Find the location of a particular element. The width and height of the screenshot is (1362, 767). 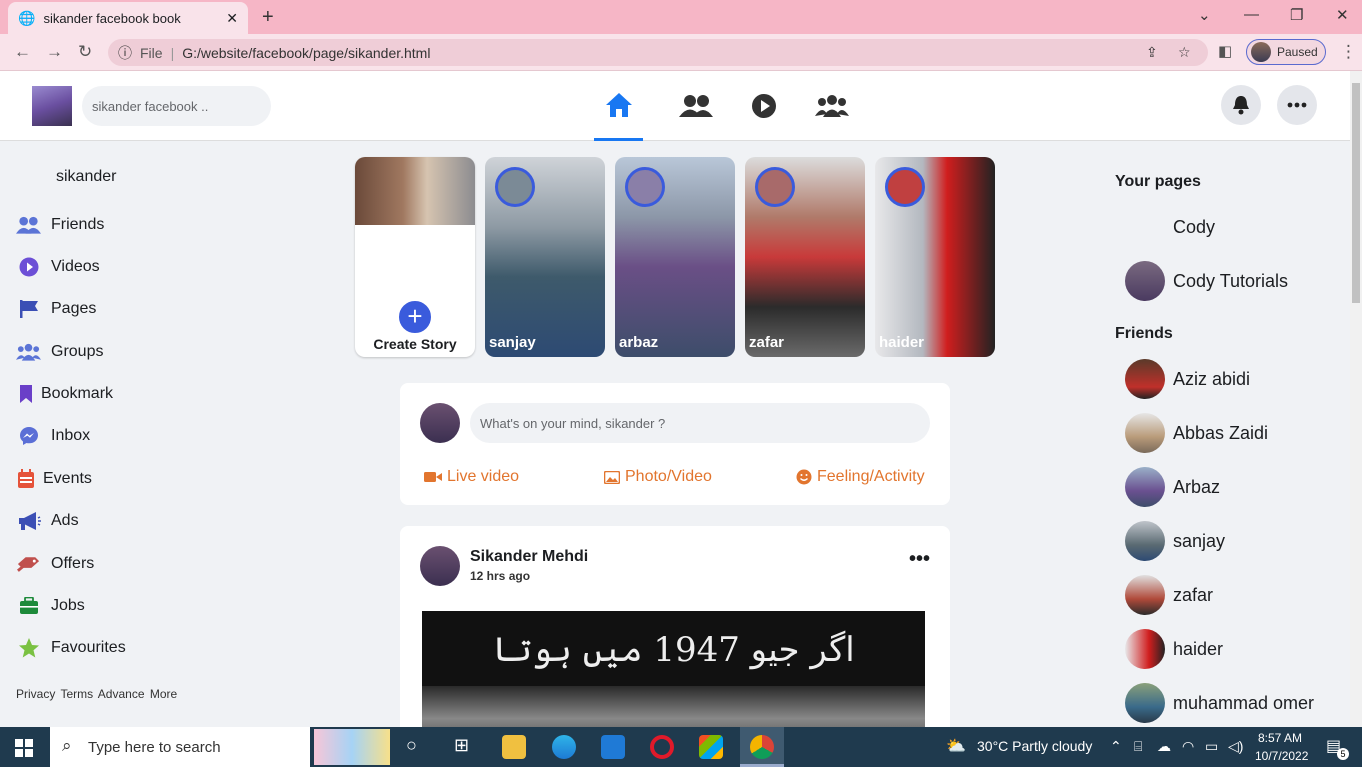

friend-item: Aziz abidi is located at coordinates (1187, 379).